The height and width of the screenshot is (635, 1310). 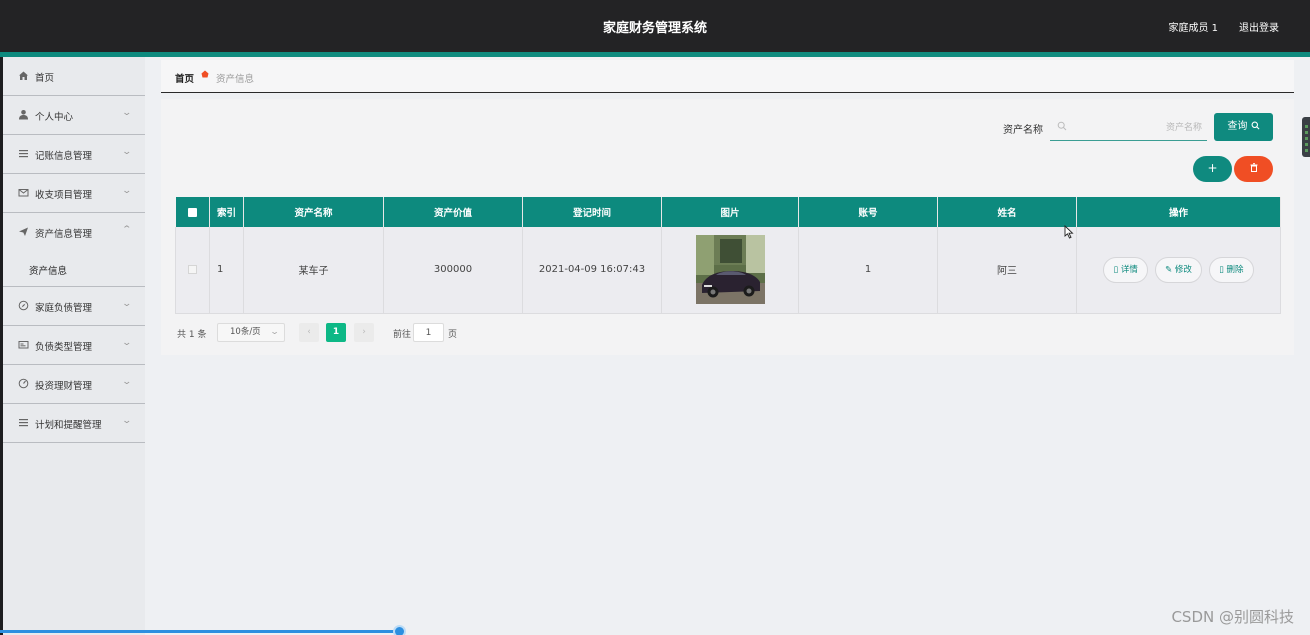 I want to click on sidebar-item-label: 投资理财管理, so click(x=64, y=386).